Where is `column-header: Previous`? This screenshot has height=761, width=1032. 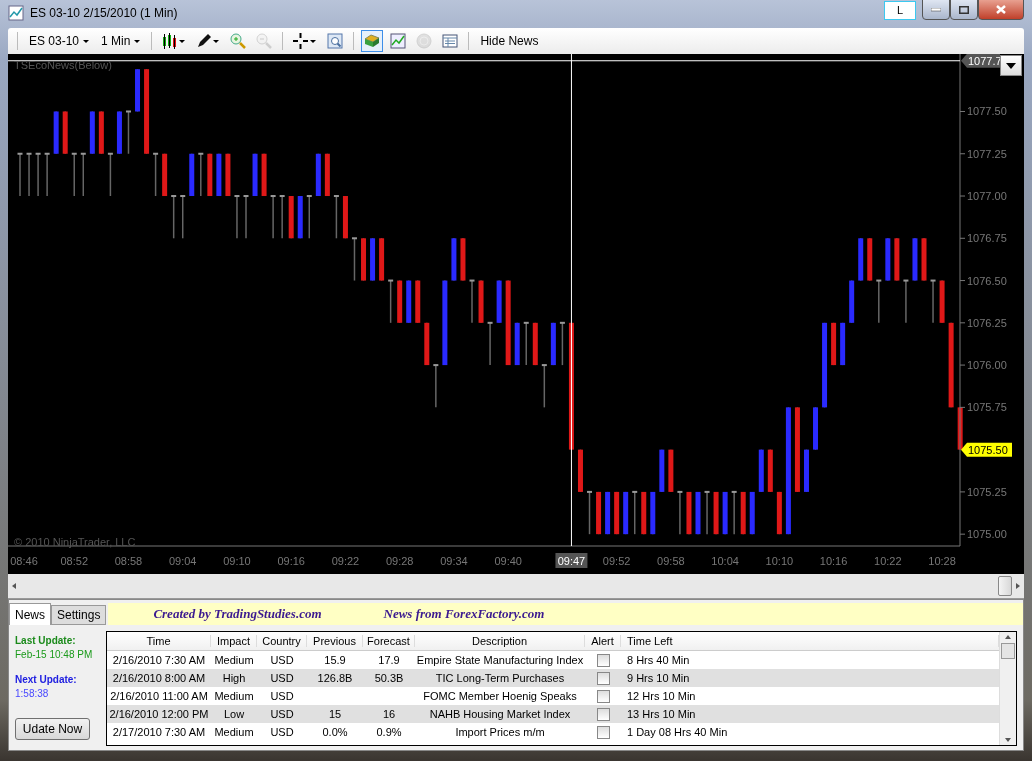
column-header: Previous is located at coordinates (335, 641).